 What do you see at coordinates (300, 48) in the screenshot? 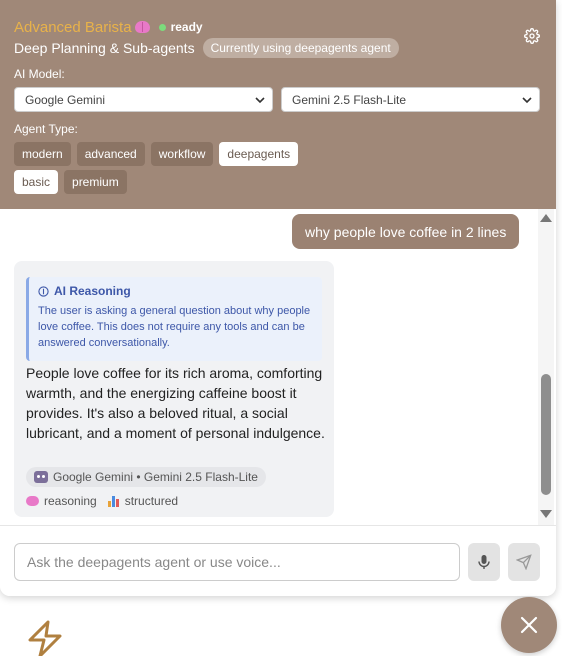
I see `current-agent-badge: Currently using deepagents agent` at bounding box center [300, 48].